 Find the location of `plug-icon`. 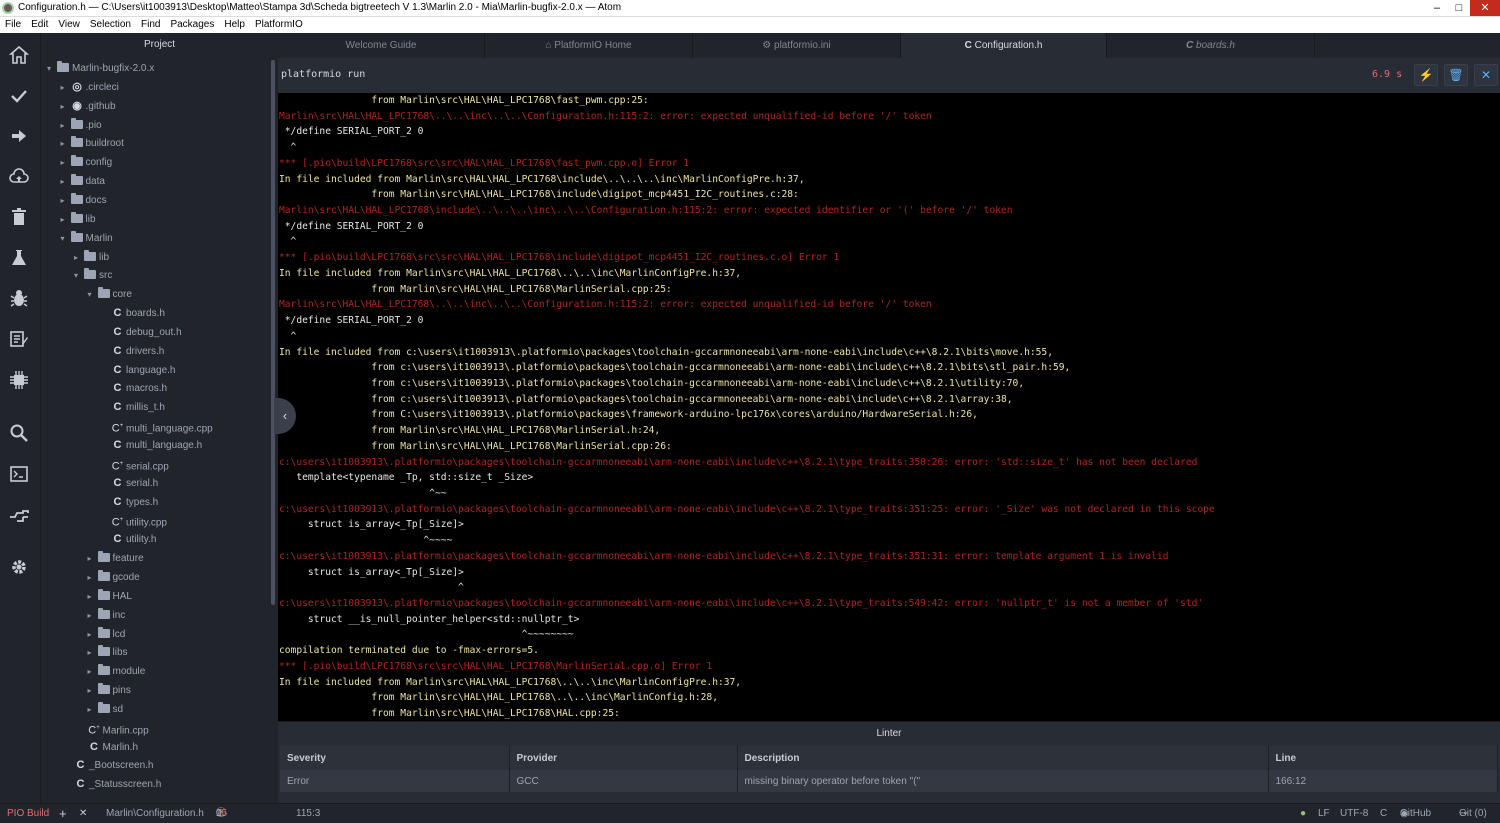

plug-icon is located at coordinates (20, 516).